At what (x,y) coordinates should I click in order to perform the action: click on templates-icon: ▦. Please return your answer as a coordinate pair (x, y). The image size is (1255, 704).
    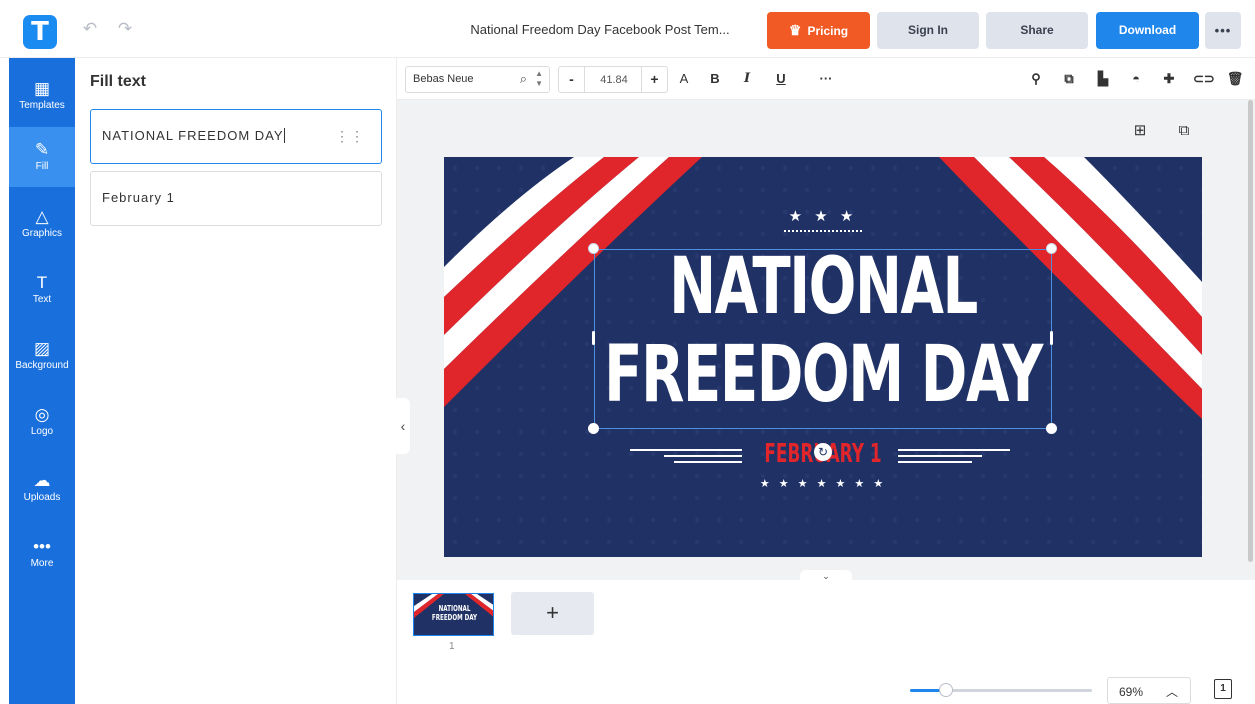
    Looking at the image, I should click on (42, 88).